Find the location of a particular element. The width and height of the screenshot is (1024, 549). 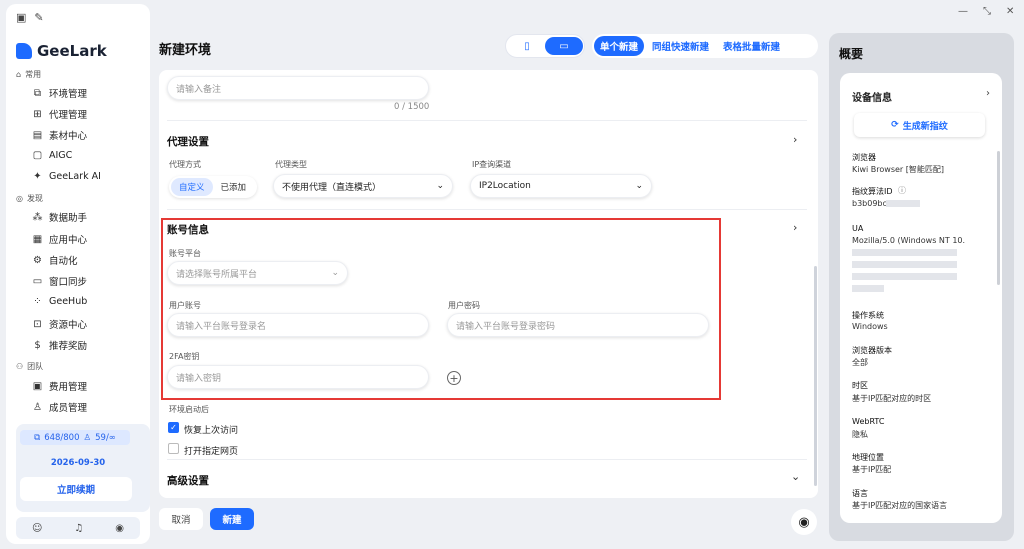

create-mode-tabs: 单个新建 同组快速新建 表格批量新建 is located at coordinates (705, 46).